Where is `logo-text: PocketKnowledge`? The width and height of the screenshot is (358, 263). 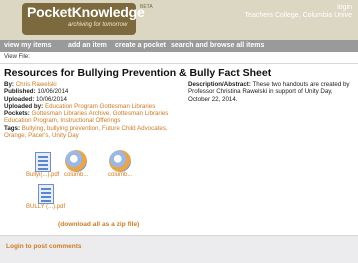 logo-text: PocketKnowledge is located at coordinates (86, 12).